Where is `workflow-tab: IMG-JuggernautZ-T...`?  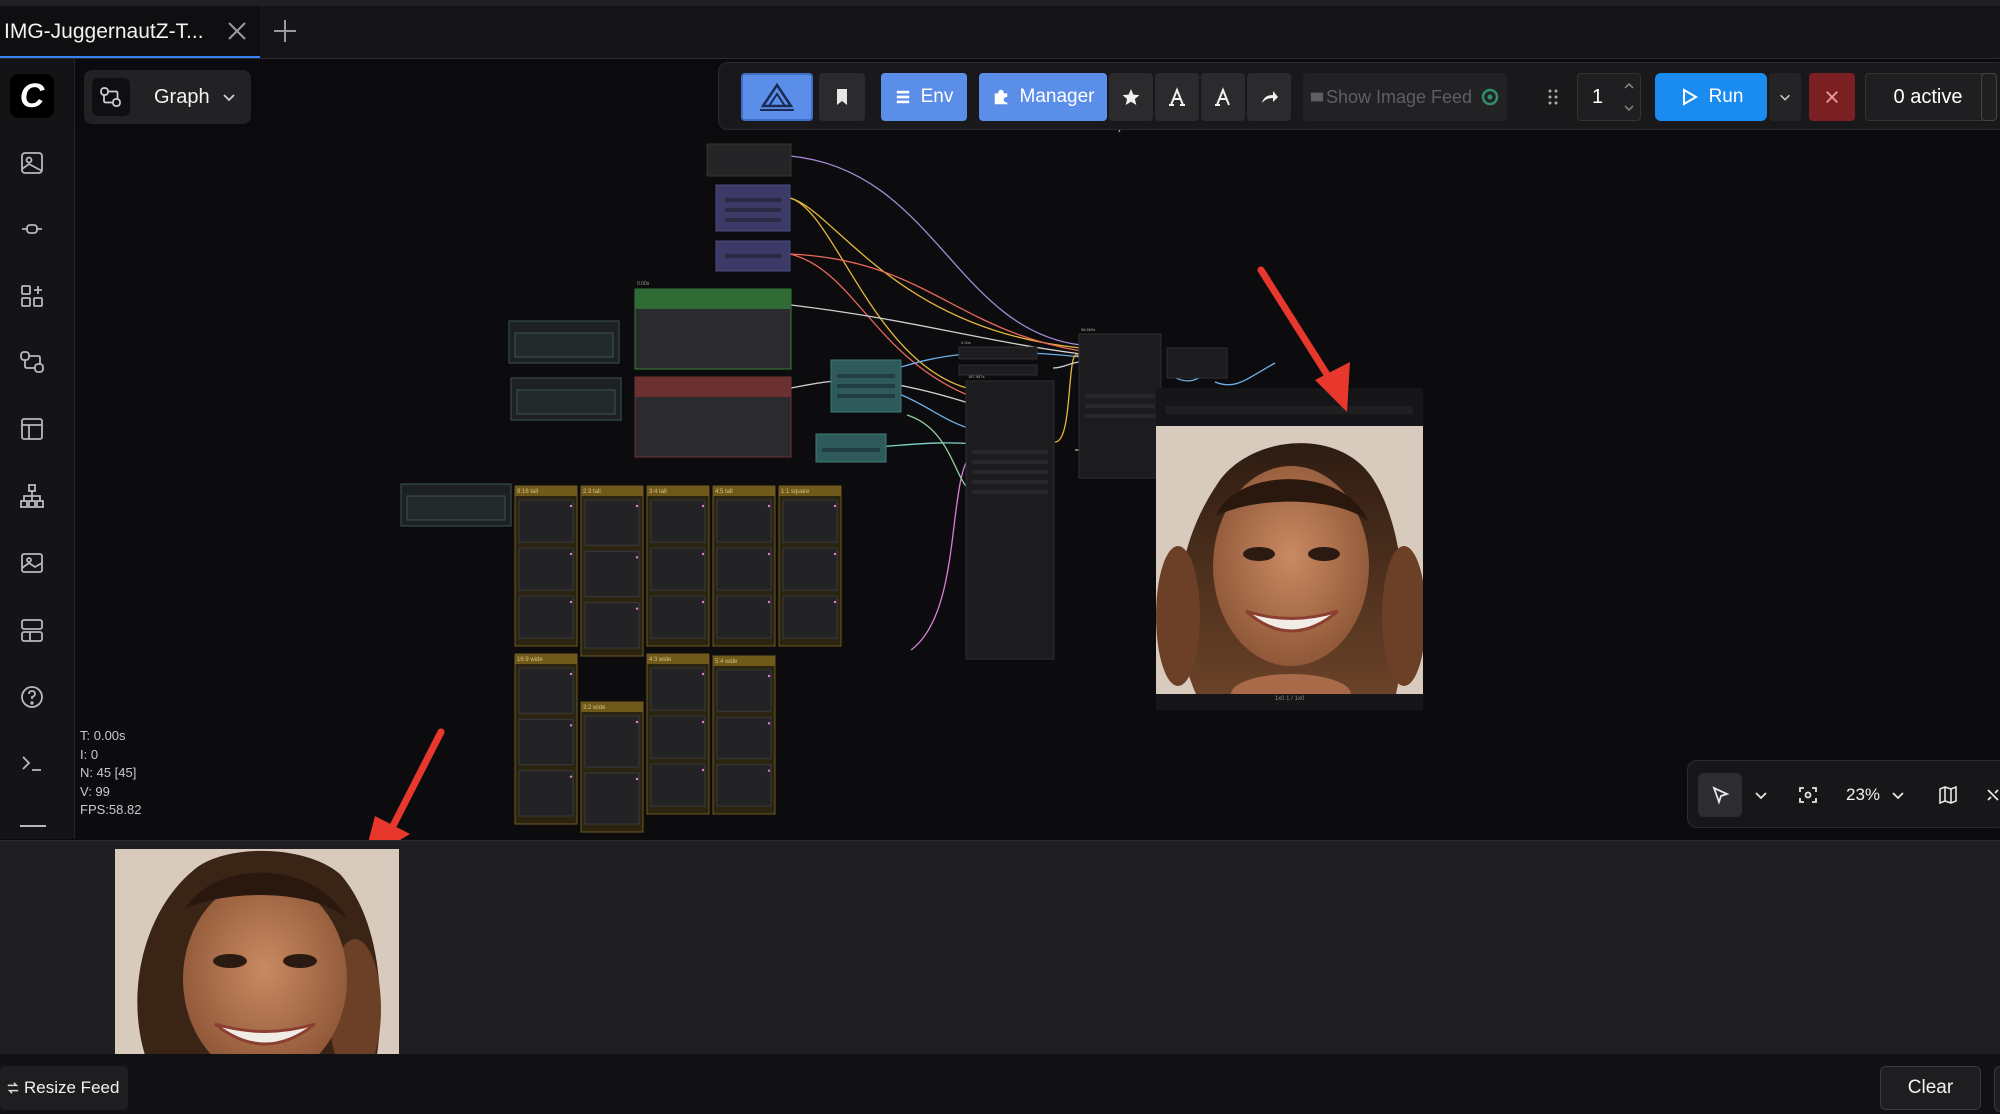 workflow-tab: IMG-JuggernautZ-T... is located at coordinates (130, 32).